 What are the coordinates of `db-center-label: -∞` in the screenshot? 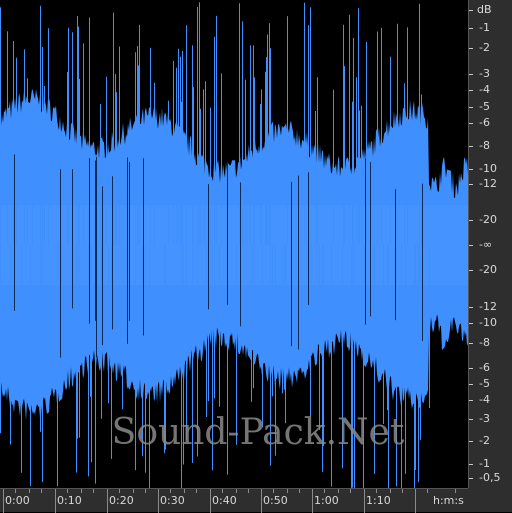 It's located at (486, 244).